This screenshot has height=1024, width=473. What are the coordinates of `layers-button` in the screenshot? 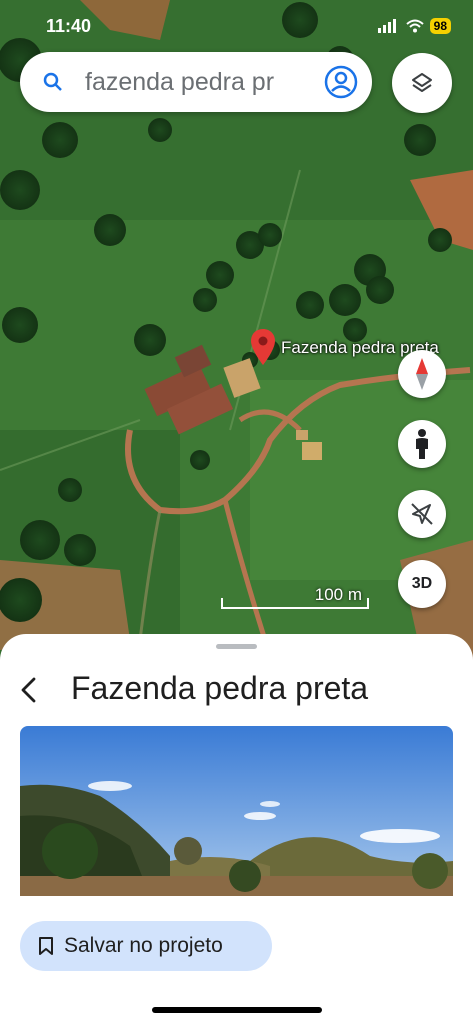 It's located at (422, 83).